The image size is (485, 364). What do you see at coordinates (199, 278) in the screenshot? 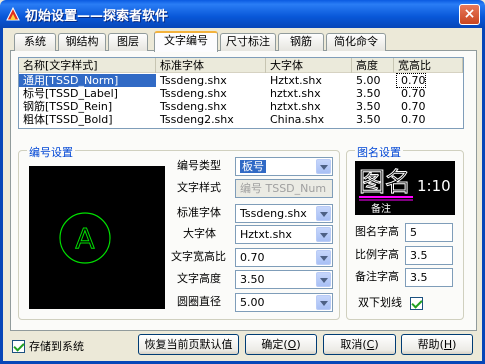
I see `text-height-label: 文字高度` at bounding box center [199, 278].